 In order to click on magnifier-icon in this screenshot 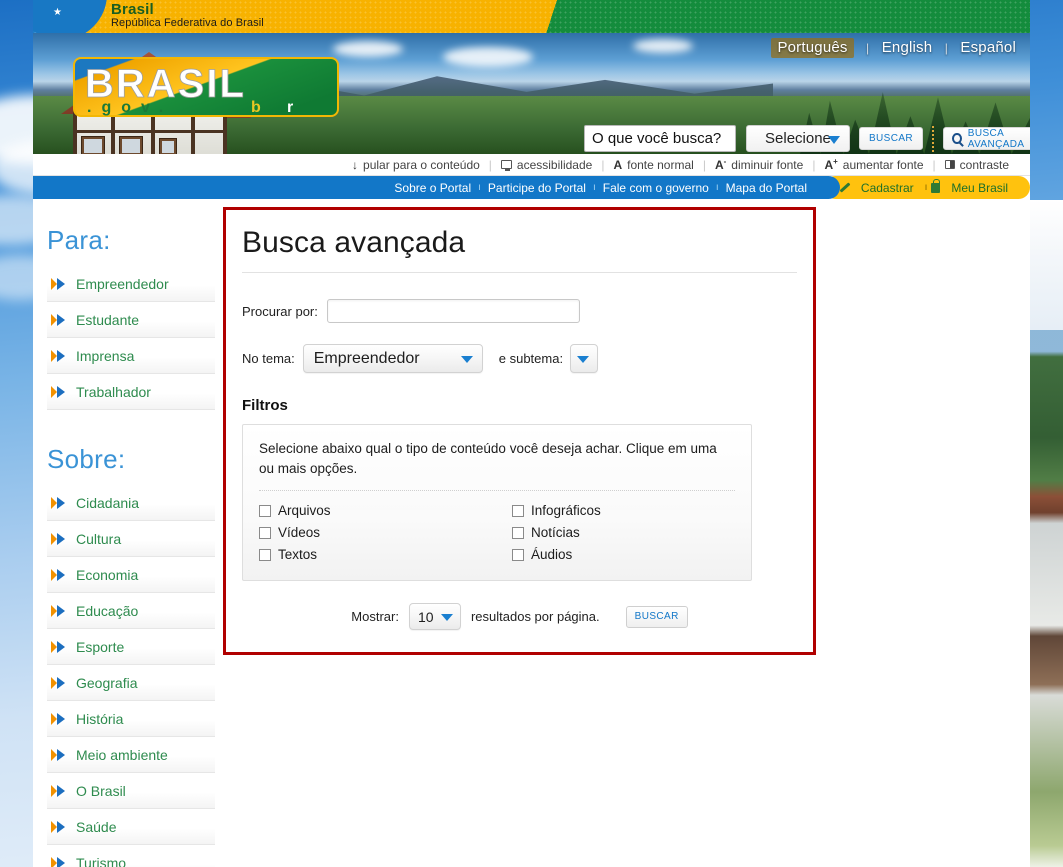, I will do `click(957, 138)`.